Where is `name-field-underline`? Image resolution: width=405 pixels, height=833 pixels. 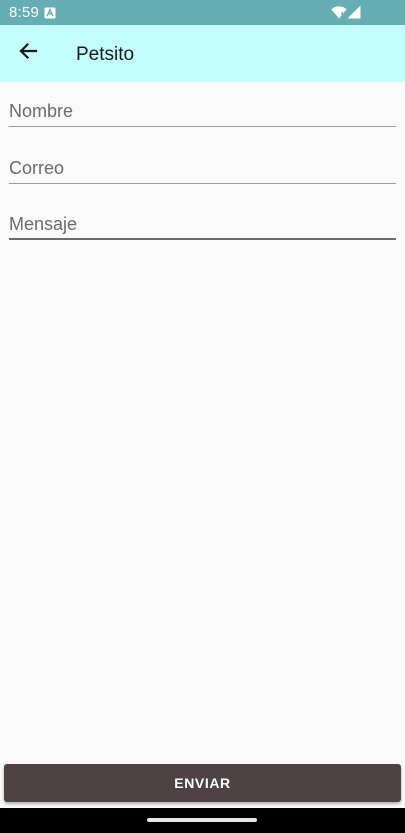
name-field-underline is located at coordinates (202, 126).